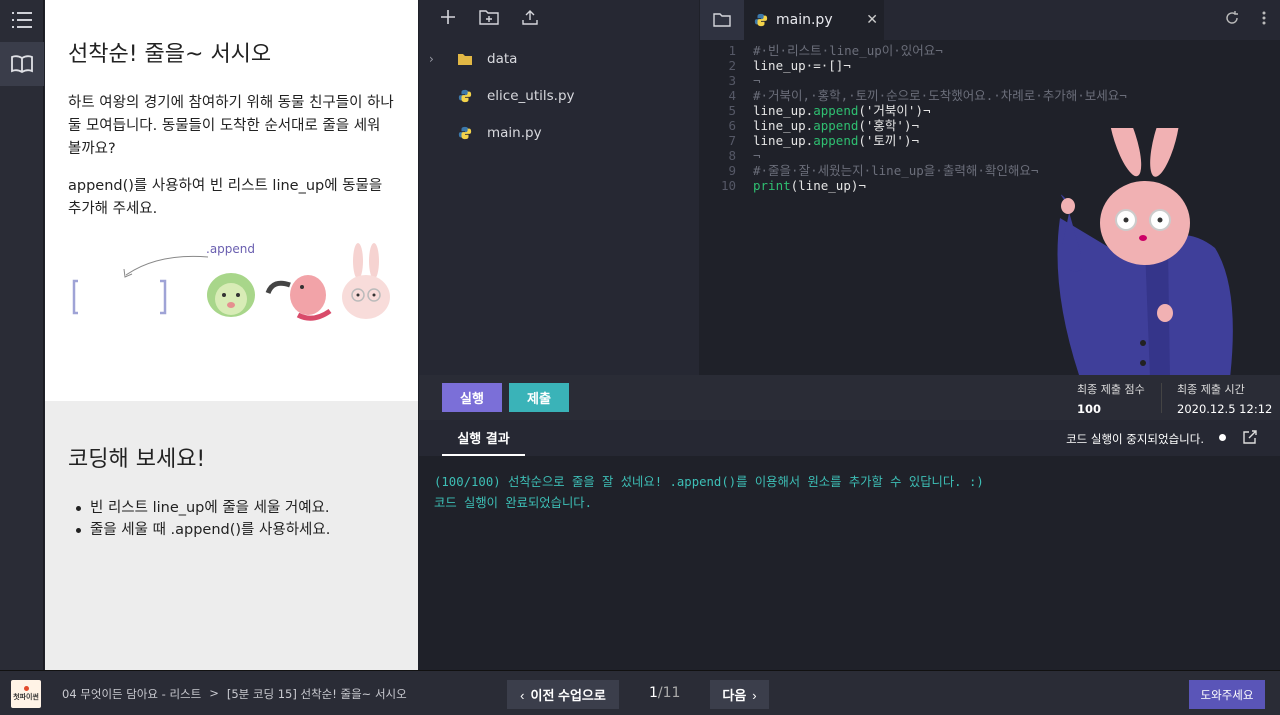 This screenshot has width=1280, height=715. Describe the element at coordinates (669, 693) in the screenshot. I see `page-total: /11` at that location.